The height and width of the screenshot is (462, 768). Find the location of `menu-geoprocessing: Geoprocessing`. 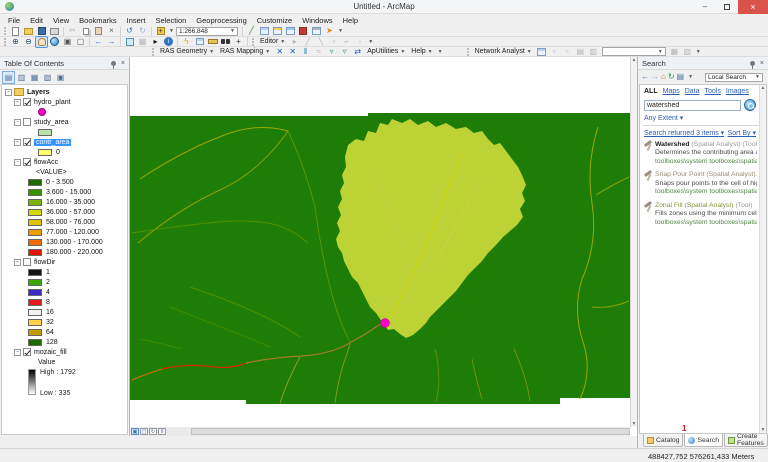

menu-geoprocessing: Geoprocessing is located at coordinates (221, 20).